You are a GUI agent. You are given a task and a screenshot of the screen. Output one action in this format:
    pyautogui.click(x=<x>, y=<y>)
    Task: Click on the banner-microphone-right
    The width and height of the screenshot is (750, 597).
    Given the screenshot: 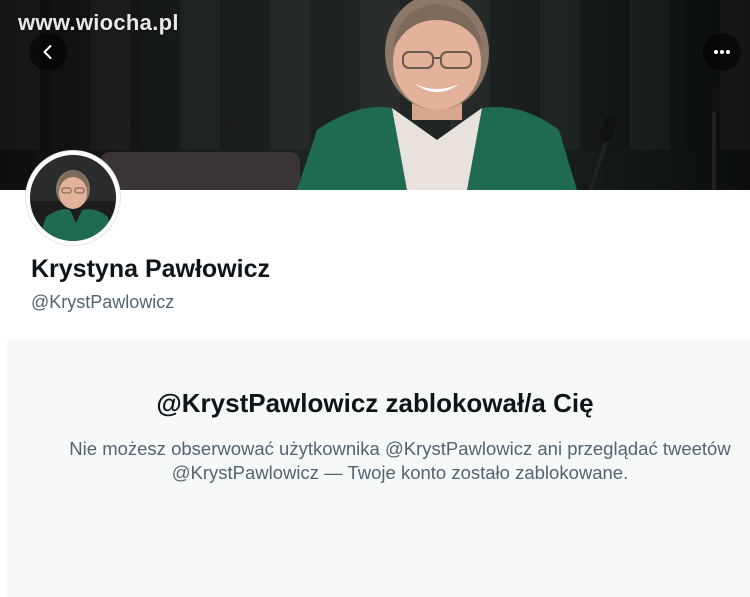 What is the action you would take?
    pyautogui.click(x=714, y=150)
    